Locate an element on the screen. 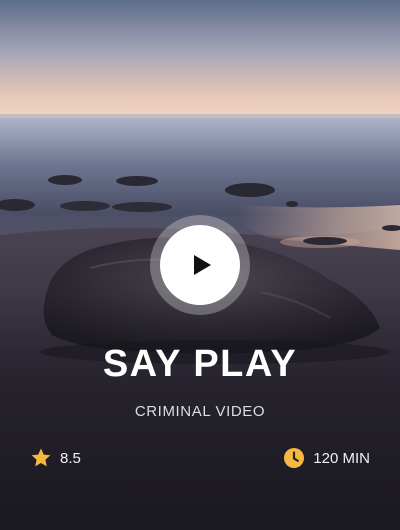 The height and width of the screenshot is (530, 400). play-button is located at coordinates (200, 265).